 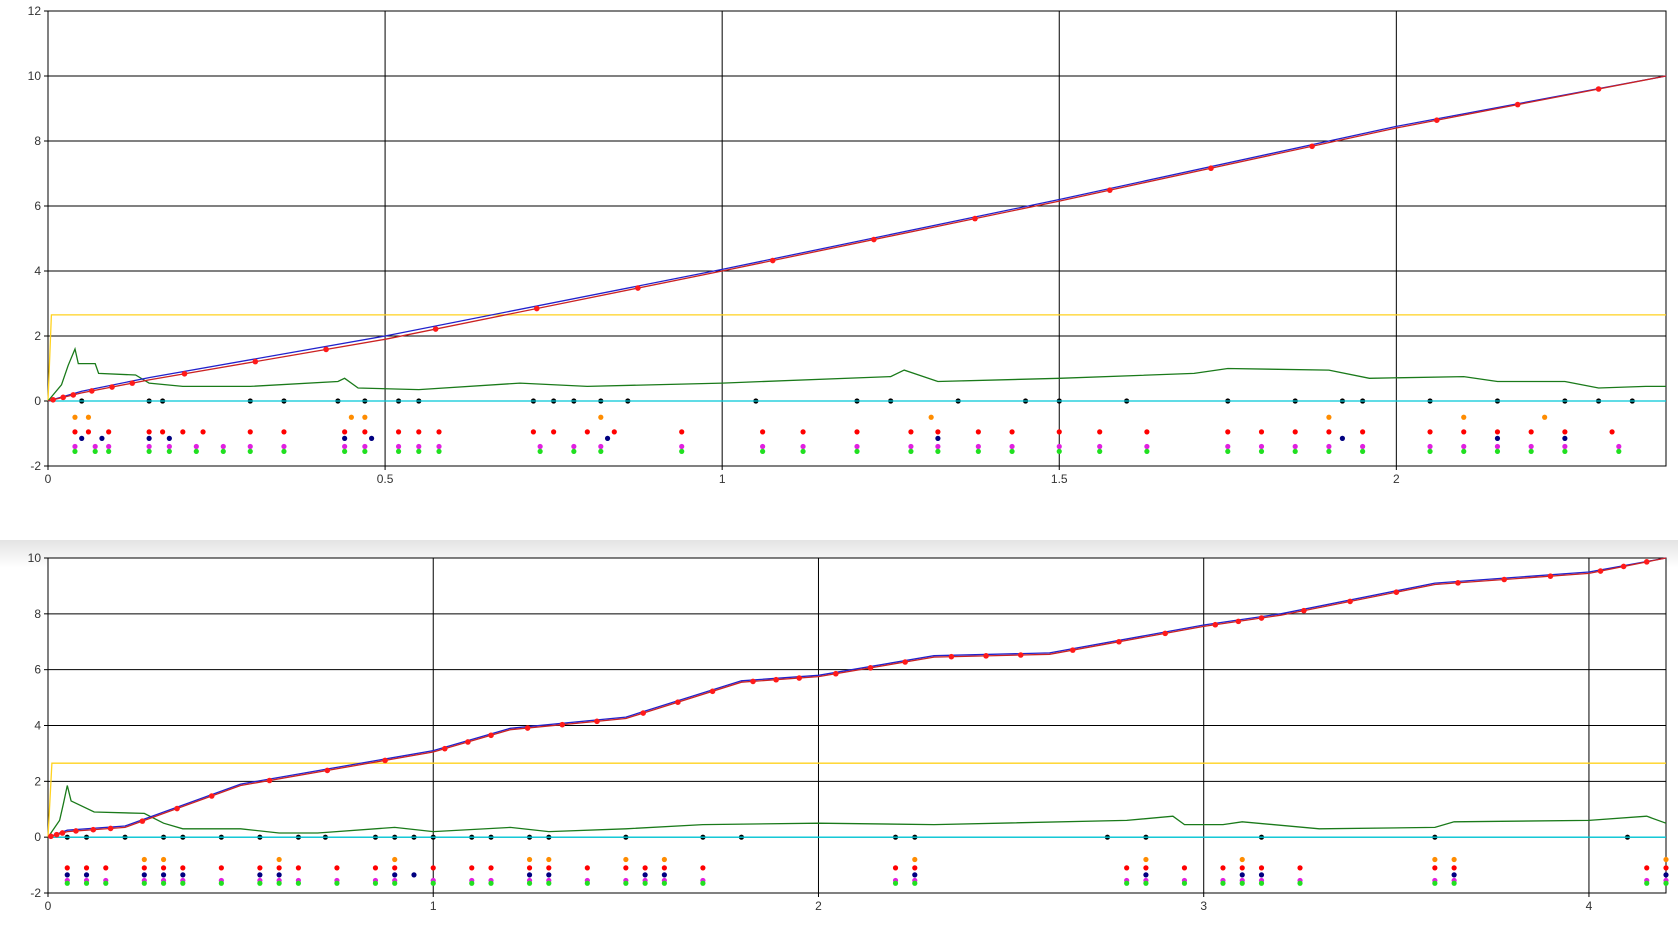 What do you see at coordinates (385, 479) in the screenshot?
I see `x-tick-label: 0.5` at bounding box center [385, 479].